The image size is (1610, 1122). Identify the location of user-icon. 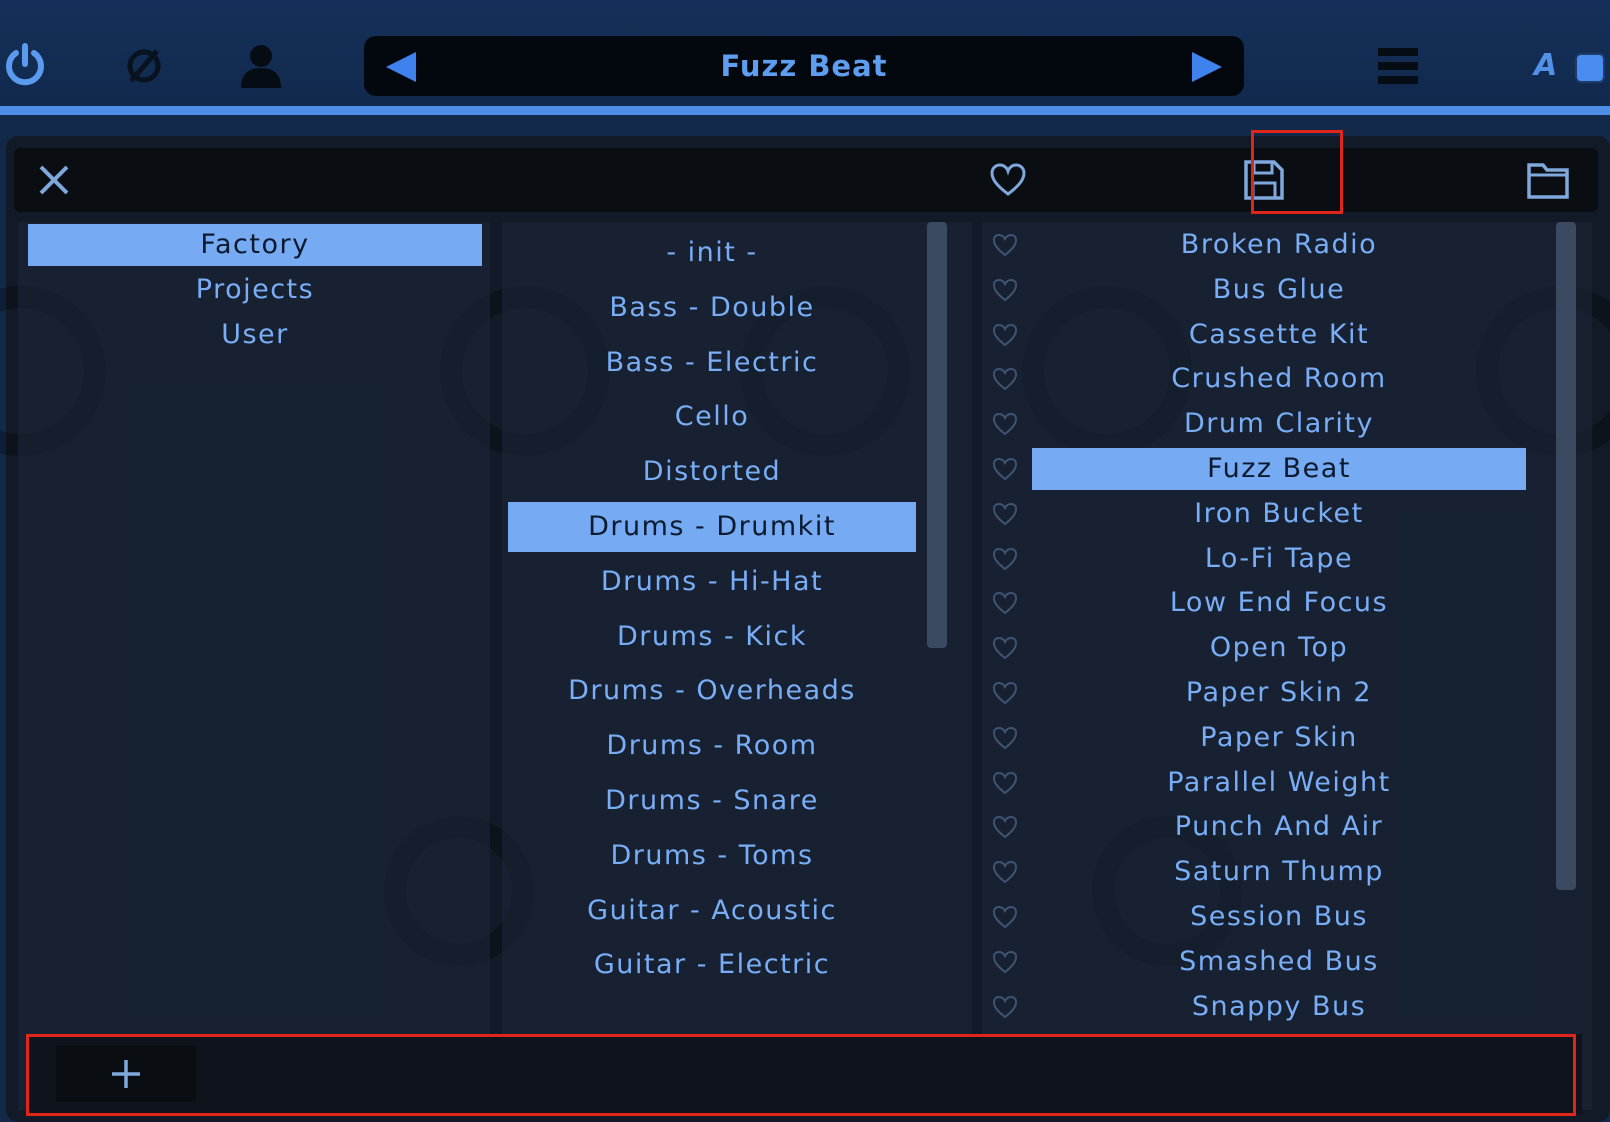
(261, 65).